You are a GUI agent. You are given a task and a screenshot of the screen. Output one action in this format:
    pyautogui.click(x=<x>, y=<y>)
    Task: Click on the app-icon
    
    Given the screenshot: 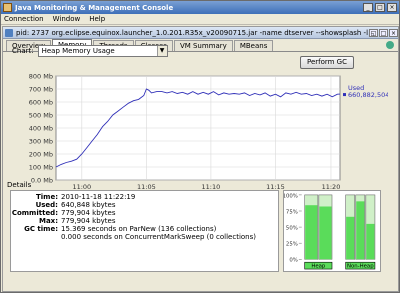 What is the action you would take?
    pyautogui.click(x=7, y=7)
    